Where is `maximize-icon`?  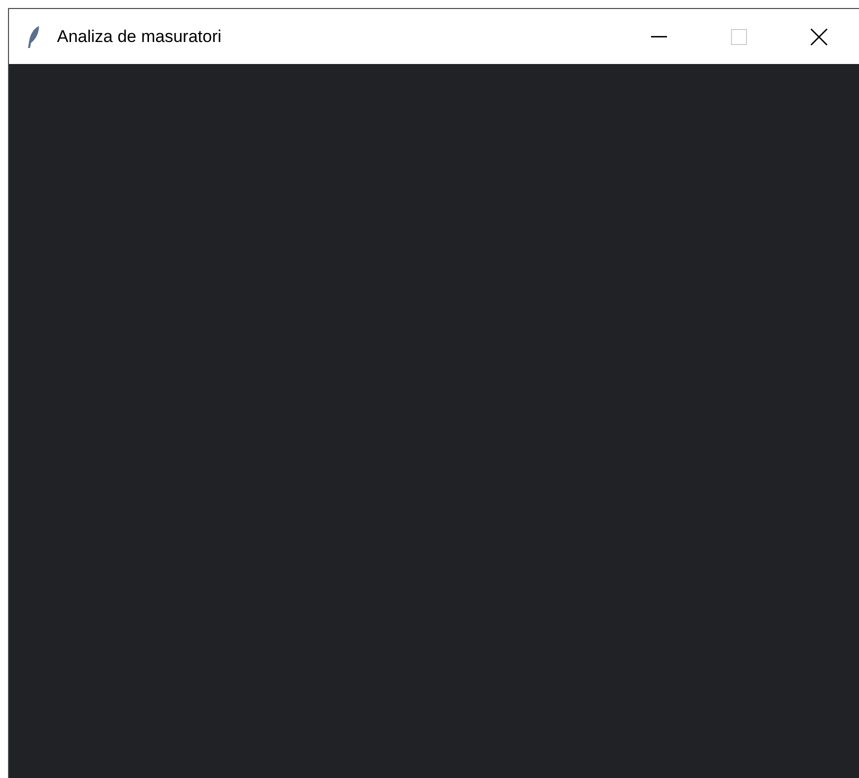
maximize-icon is located at coordinates (739, 36).